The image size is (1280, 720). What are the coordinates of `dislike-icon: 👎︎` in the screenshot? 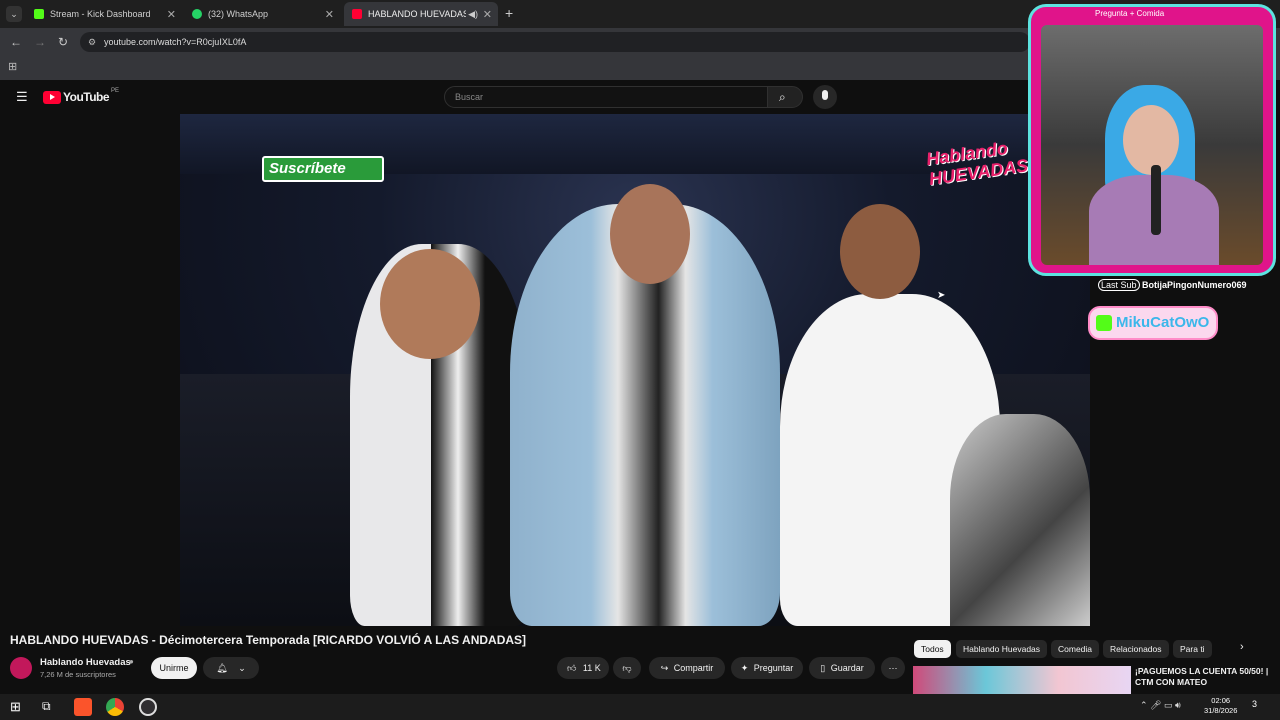 It's located at (627, 668).